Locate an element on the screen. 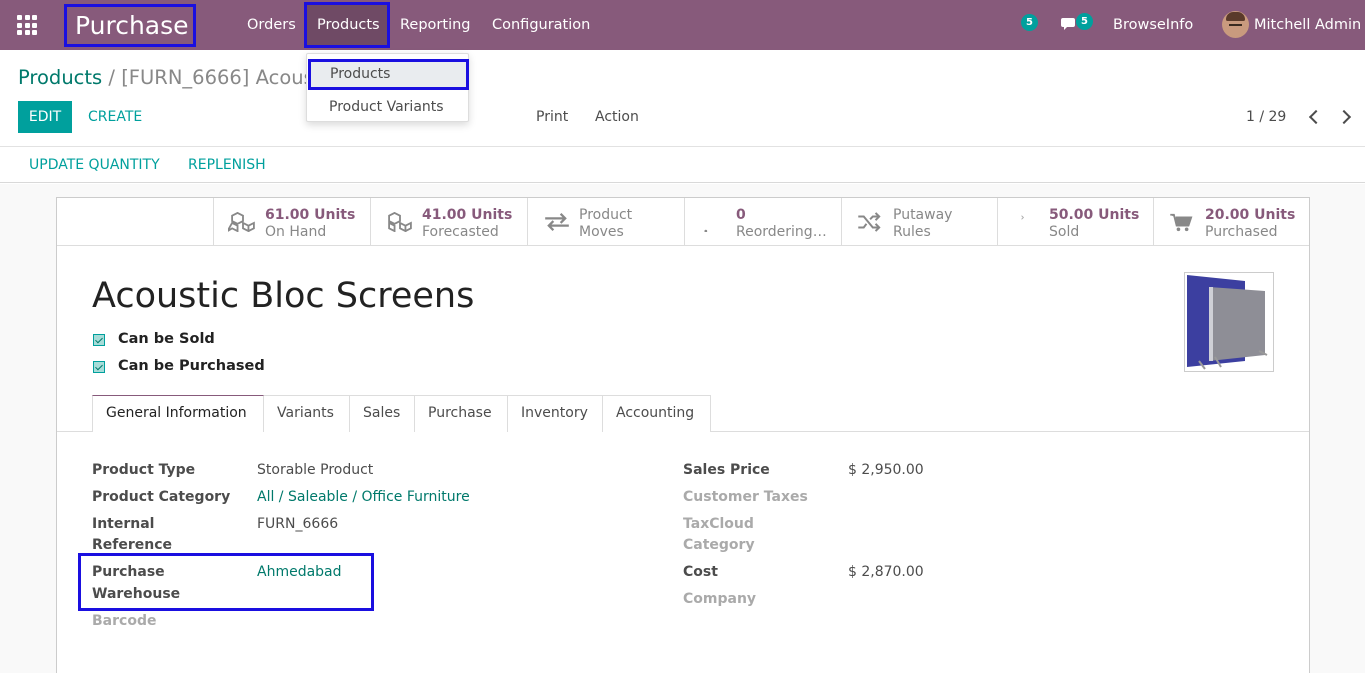 The width and height of the screenshot is (1365, 673). pager-previous-icon is located at coordinates (1314, 117).